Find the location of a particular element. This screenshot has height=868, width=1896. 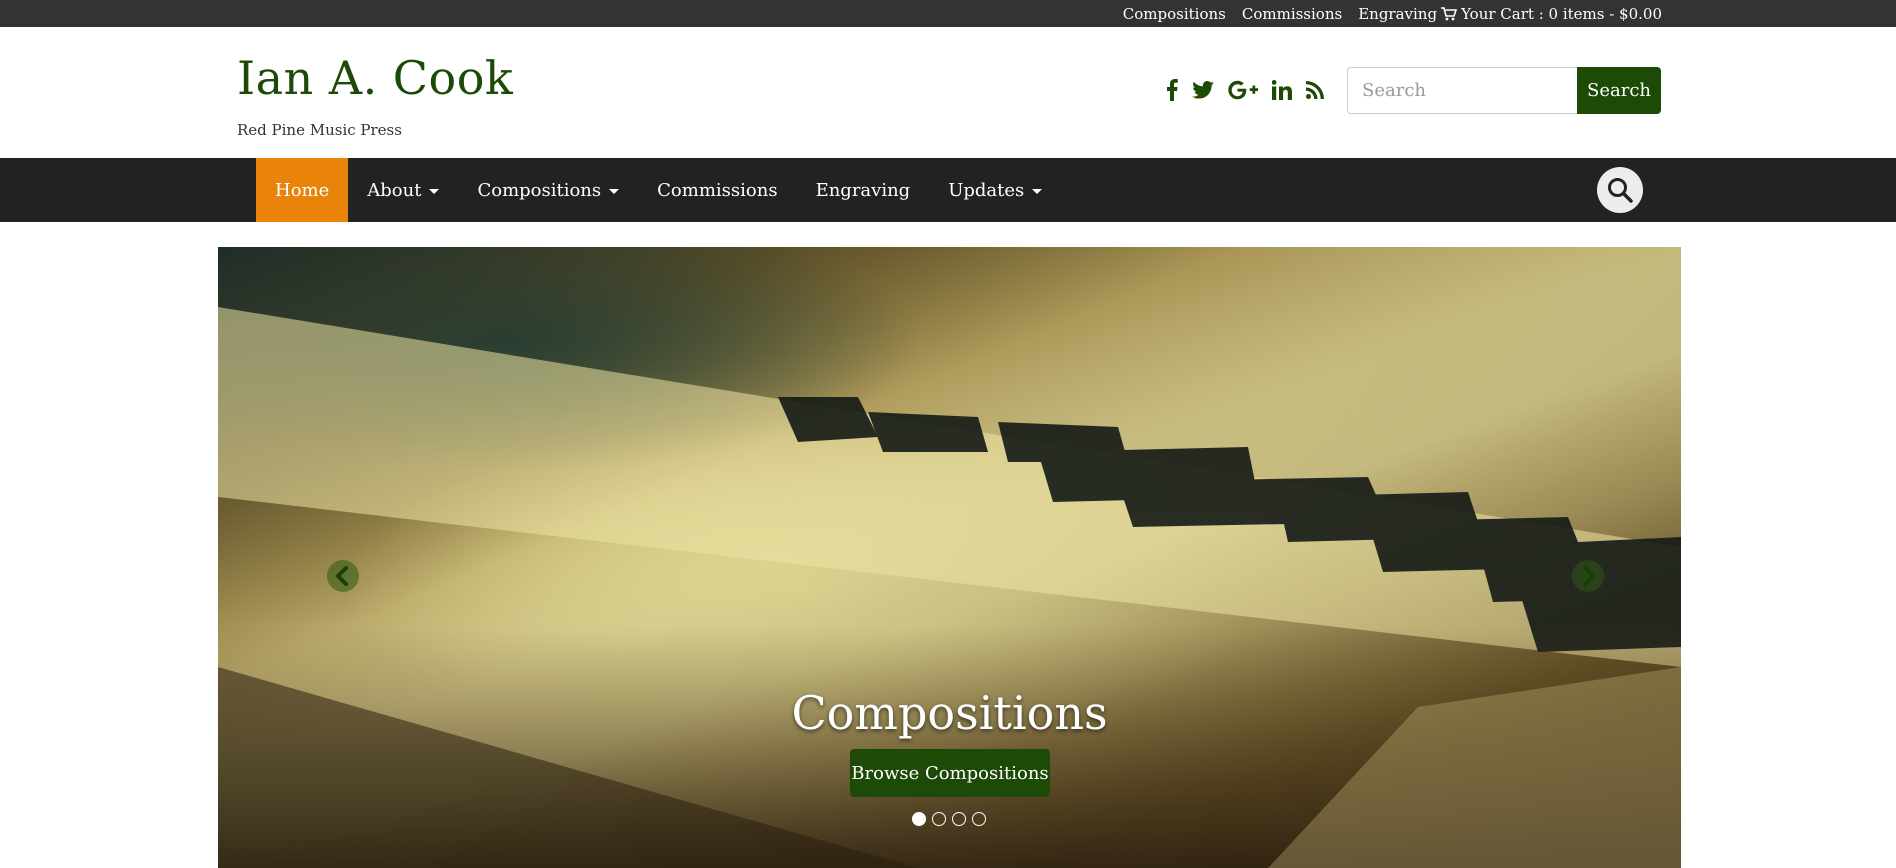

nav-item-label: Home is located at coordinates (302, 190).